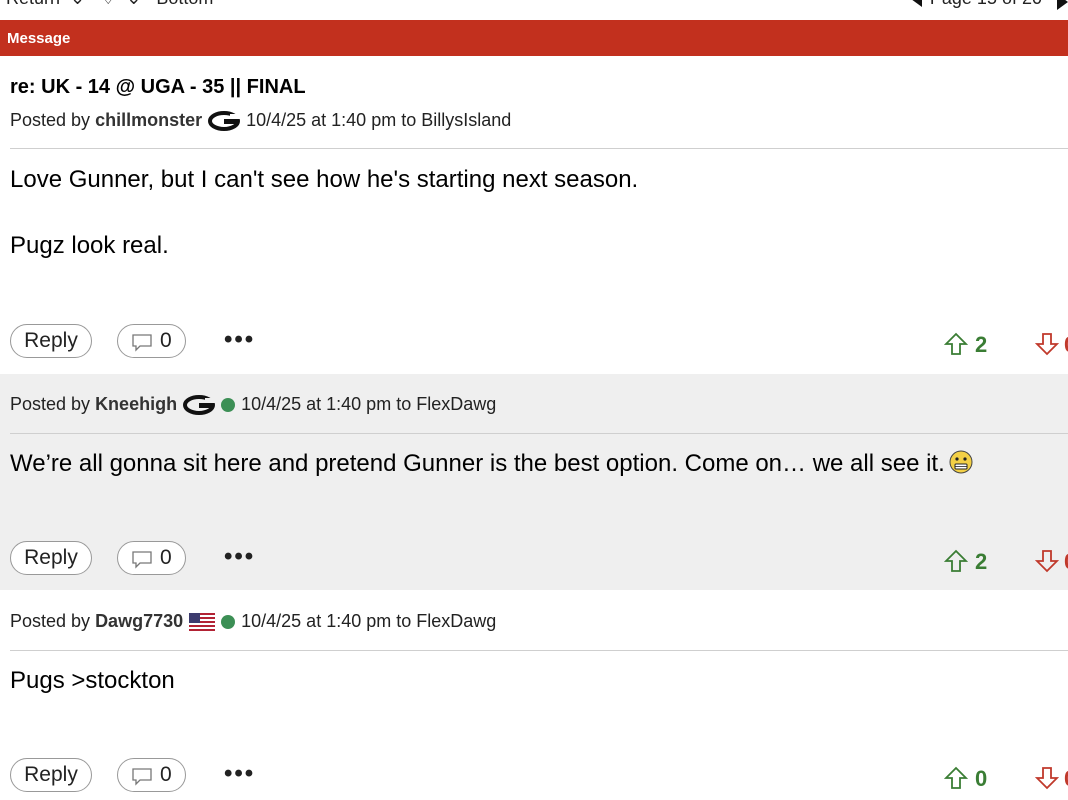  What do you see at coordinates (139, 621) in the screenshot?
I see `username-link: Dawg7730` at bounding box center [139, 621].